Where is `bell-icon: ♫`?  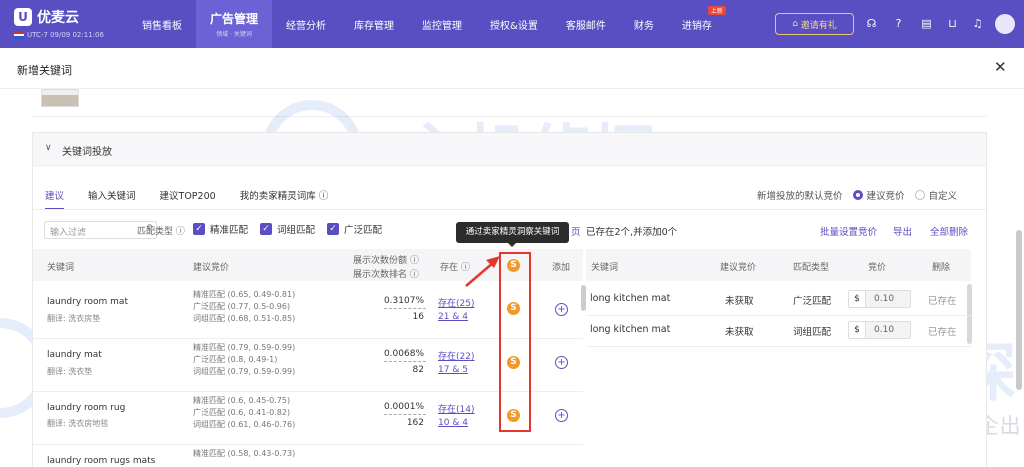
bell-icon: ♫ is located at coordinates (977, 23).